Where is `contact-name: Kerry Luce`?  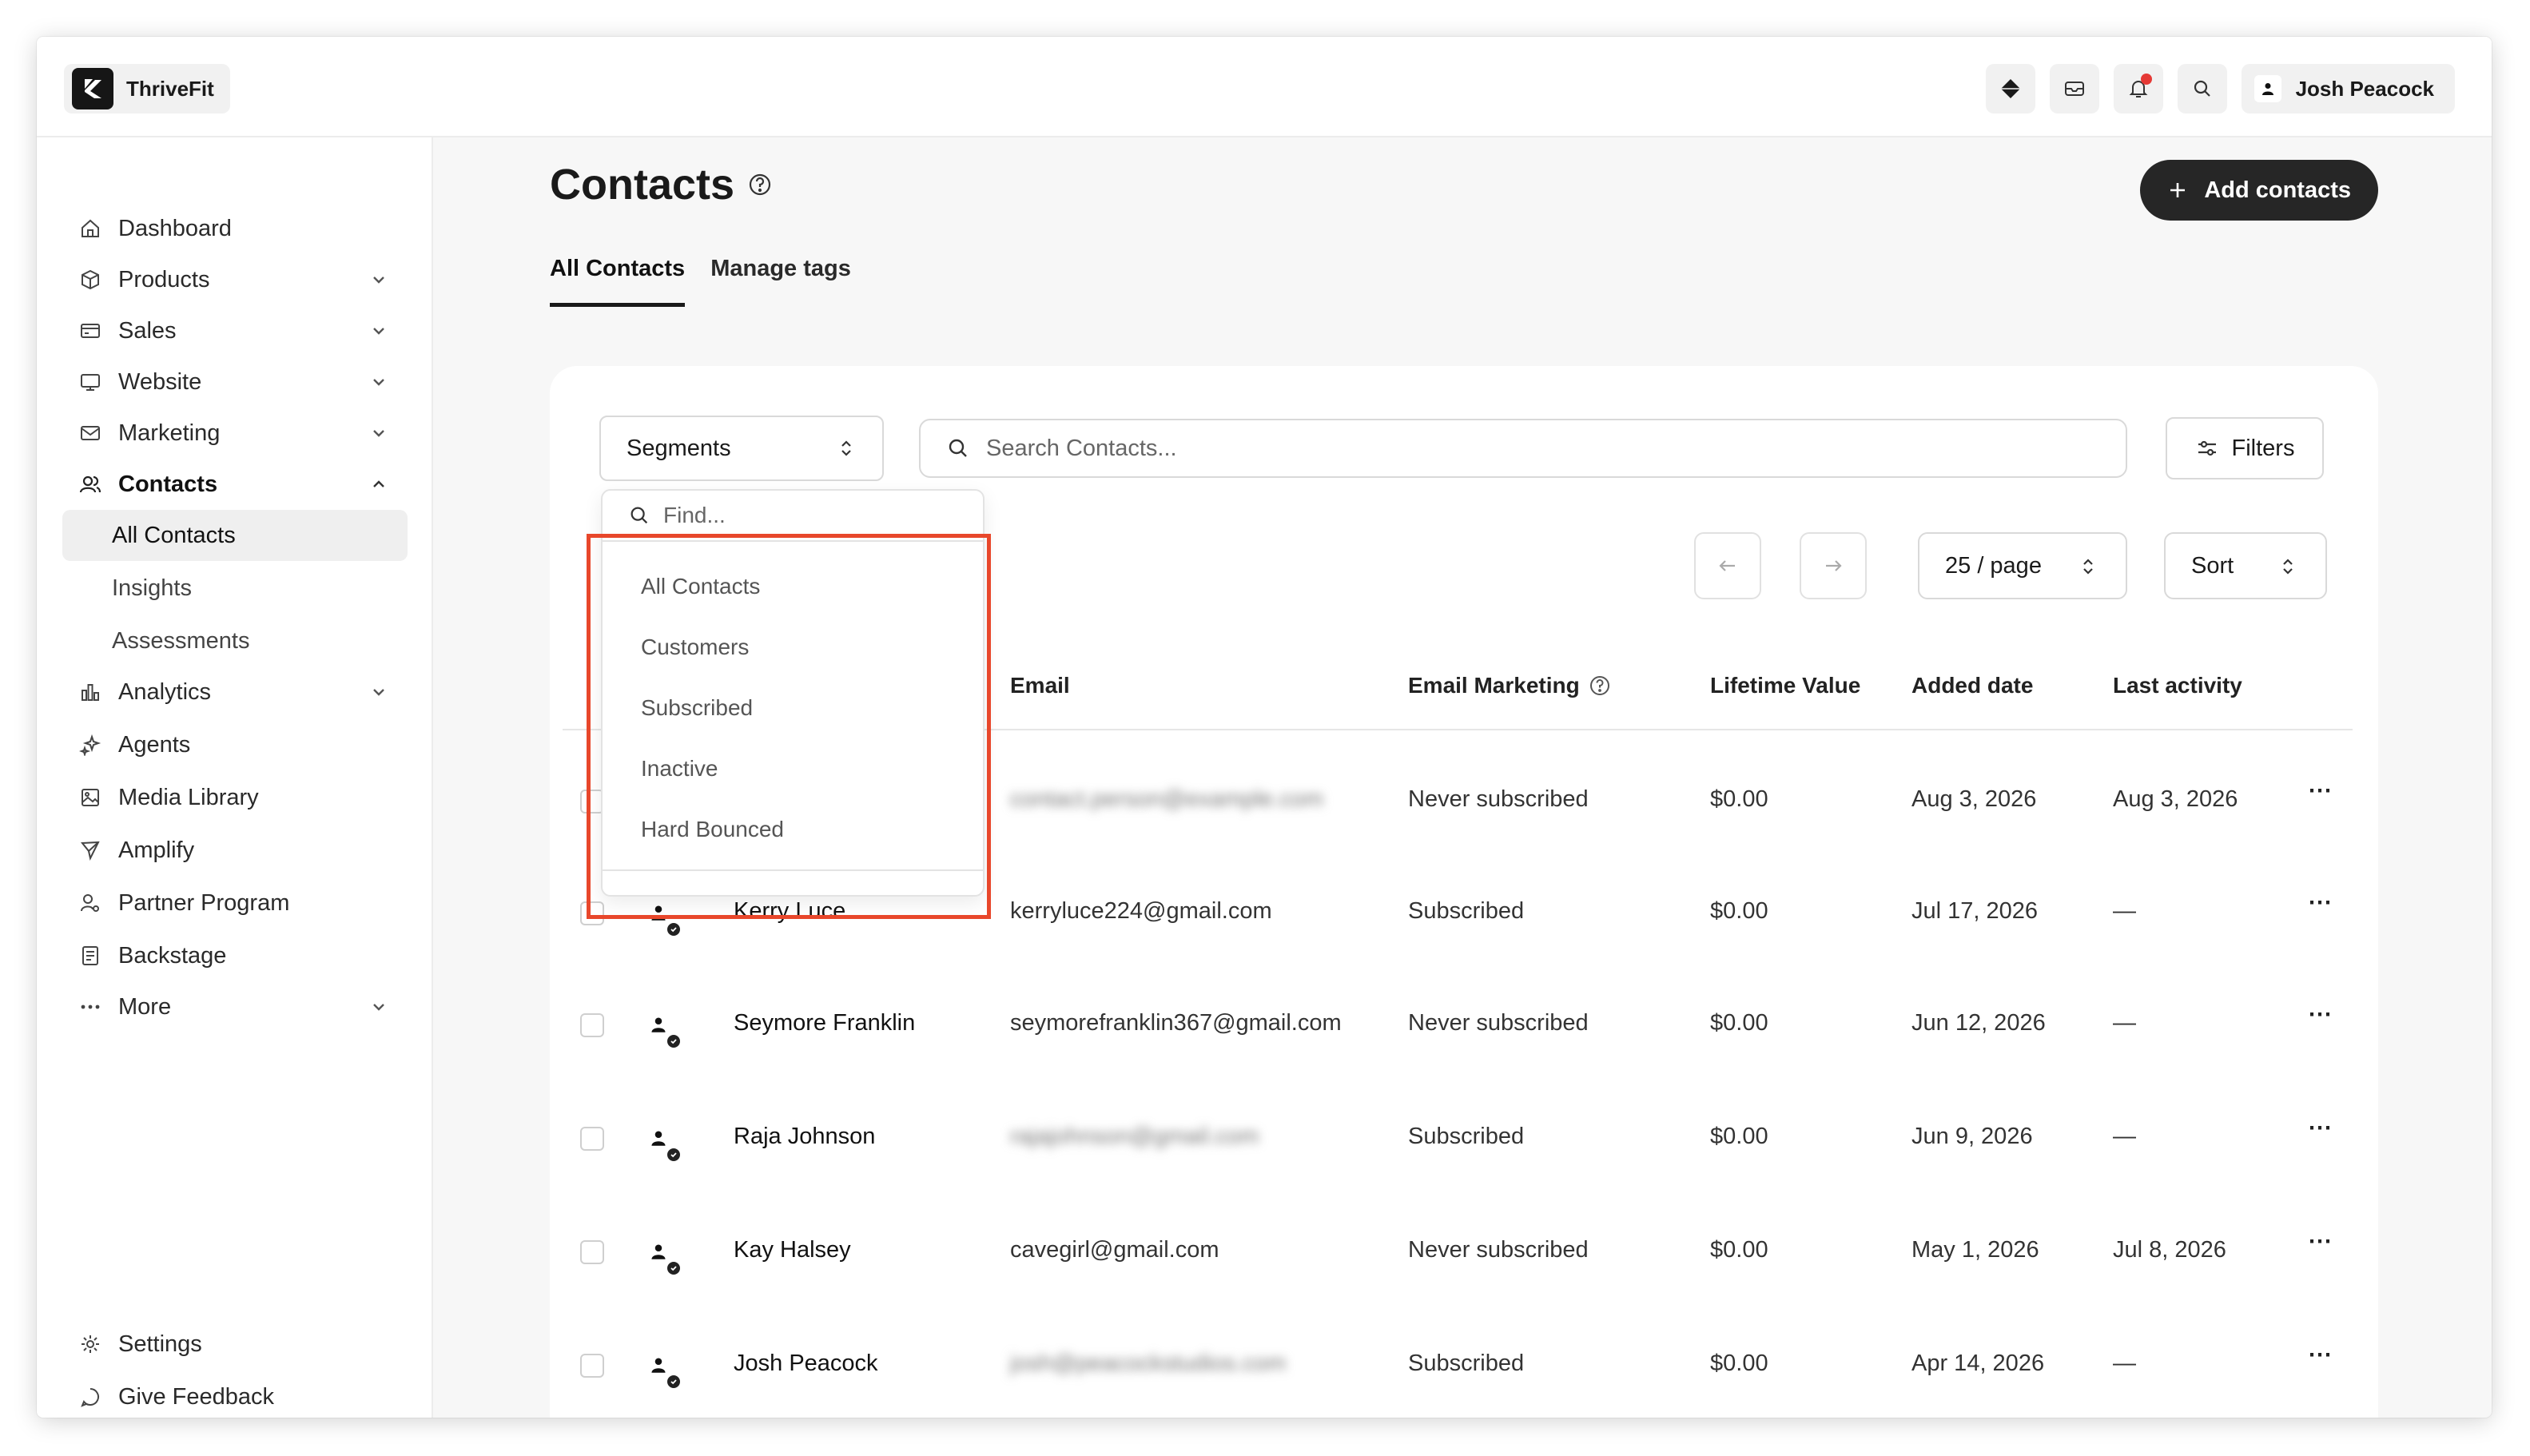 contact-name: Kerry Luce is located at coordinates (790, 911).